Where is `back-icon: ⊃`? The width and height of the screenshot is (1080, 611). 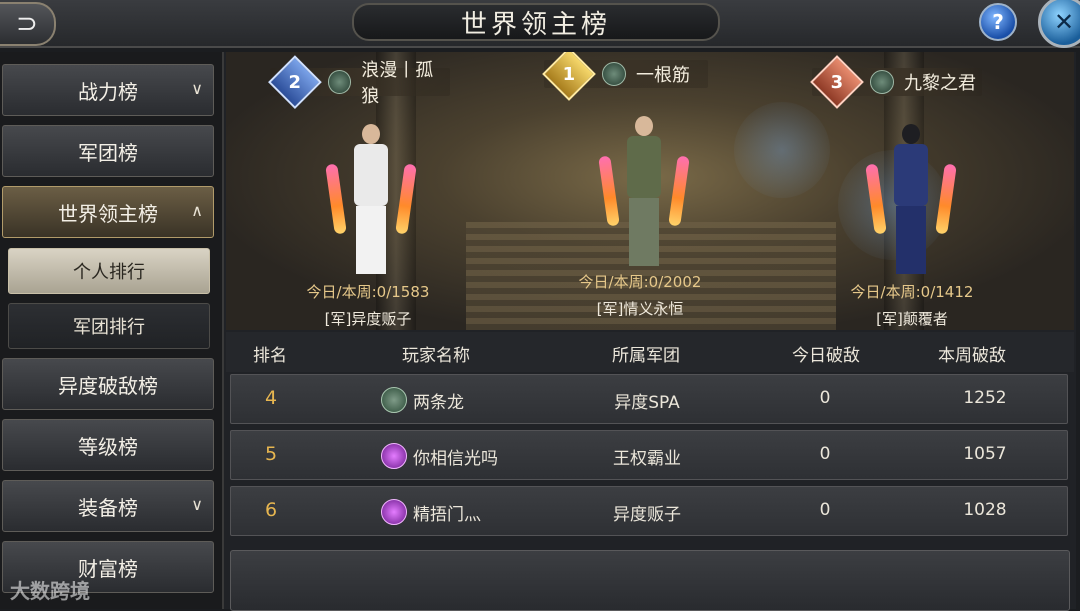 back-icon: ⊃ is located at coordinates (27, 24).